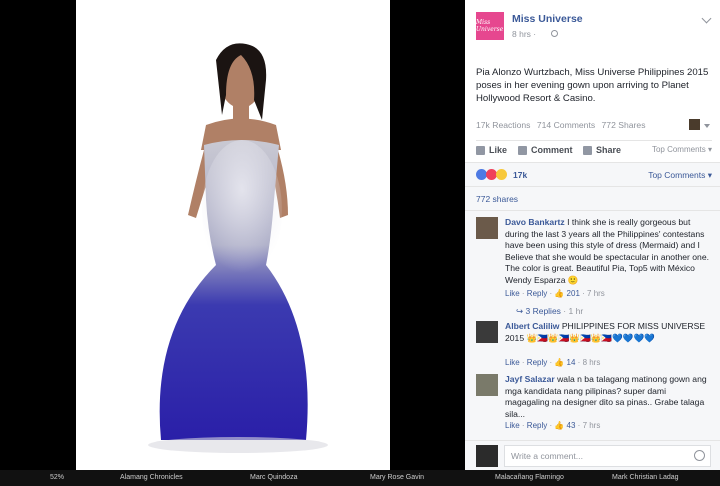  I want to click on comment-time: 8 hrs, so click(591, 362).